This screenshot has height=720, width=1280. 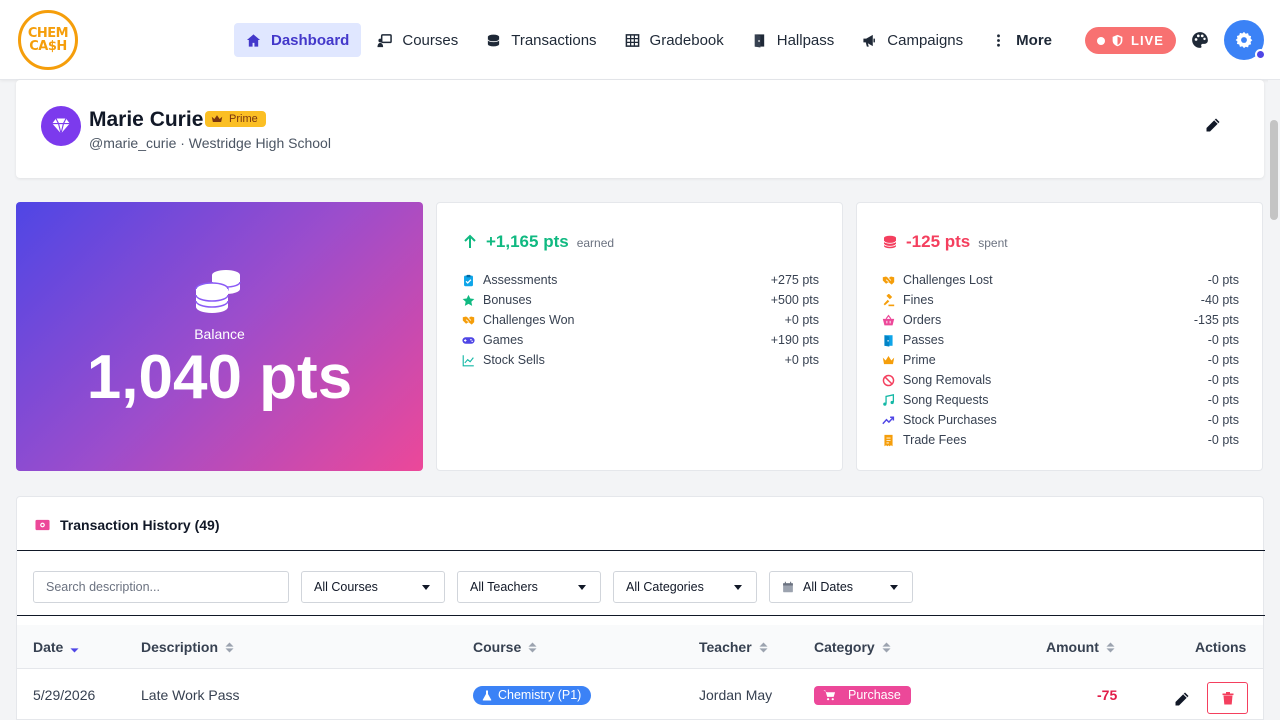 What do you see at coordinates (641, 550) in the screenshot?
I see `divider` at bounding box center [641, 550].